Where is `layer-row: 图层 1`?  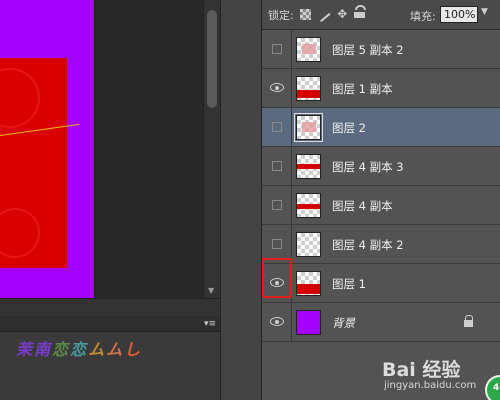
layer-row: 图层 1 is located at coordinates (381, 283).